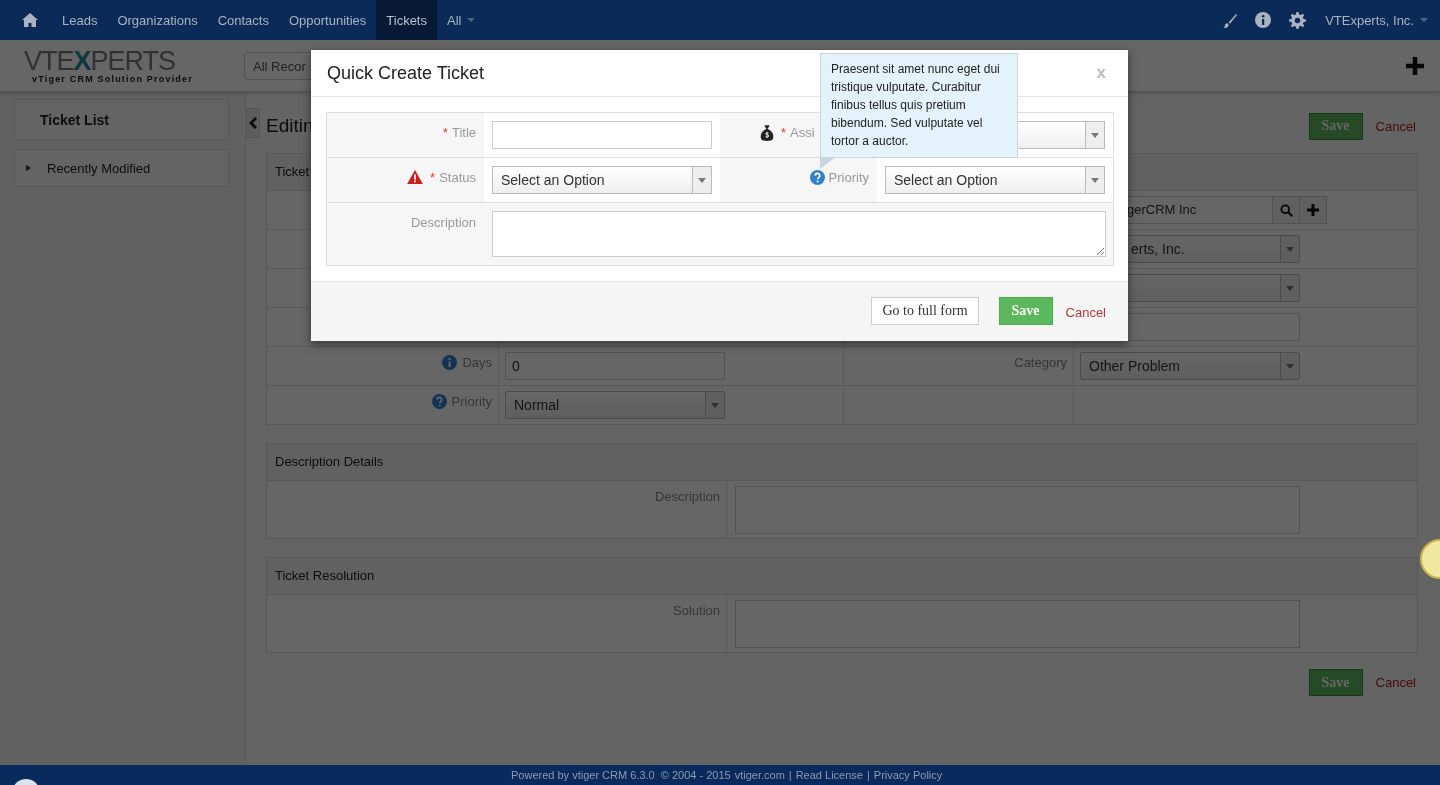  I want to click on chevron-left-icon, so click(253, 123).